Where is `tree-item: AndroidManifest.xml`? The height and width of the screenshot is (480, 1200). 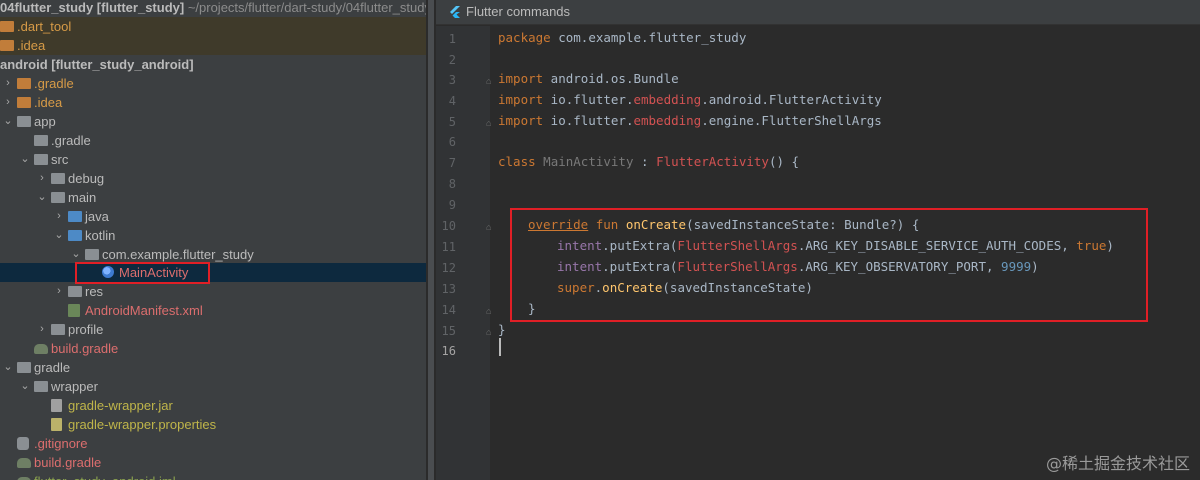
tree-item: AndroidManifest.xml is located at coordinates (213, 310).